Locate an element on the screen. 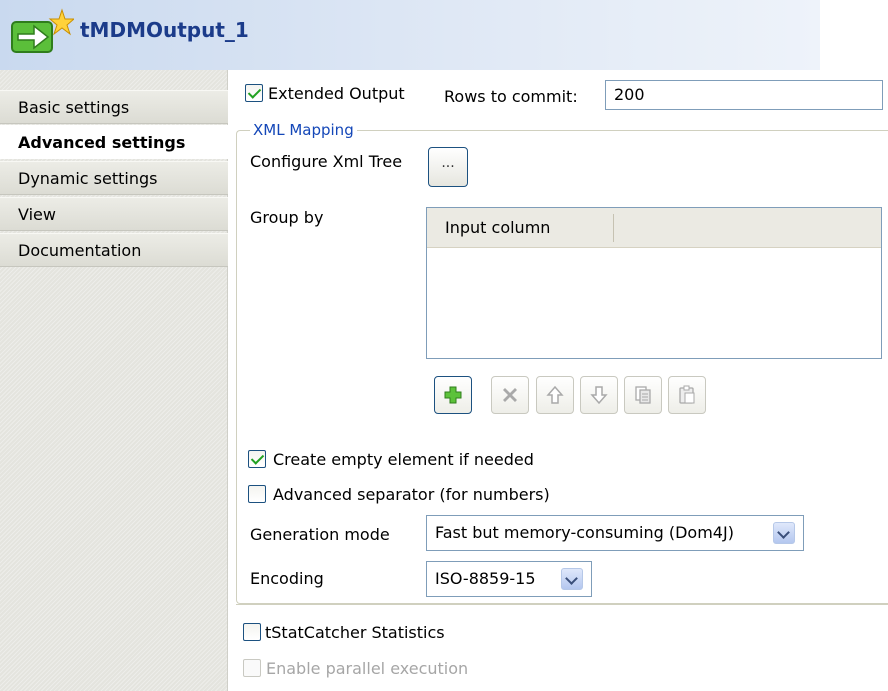 This screenshot has width=888, height=691. add-icon is located at coordinates (453, 395).